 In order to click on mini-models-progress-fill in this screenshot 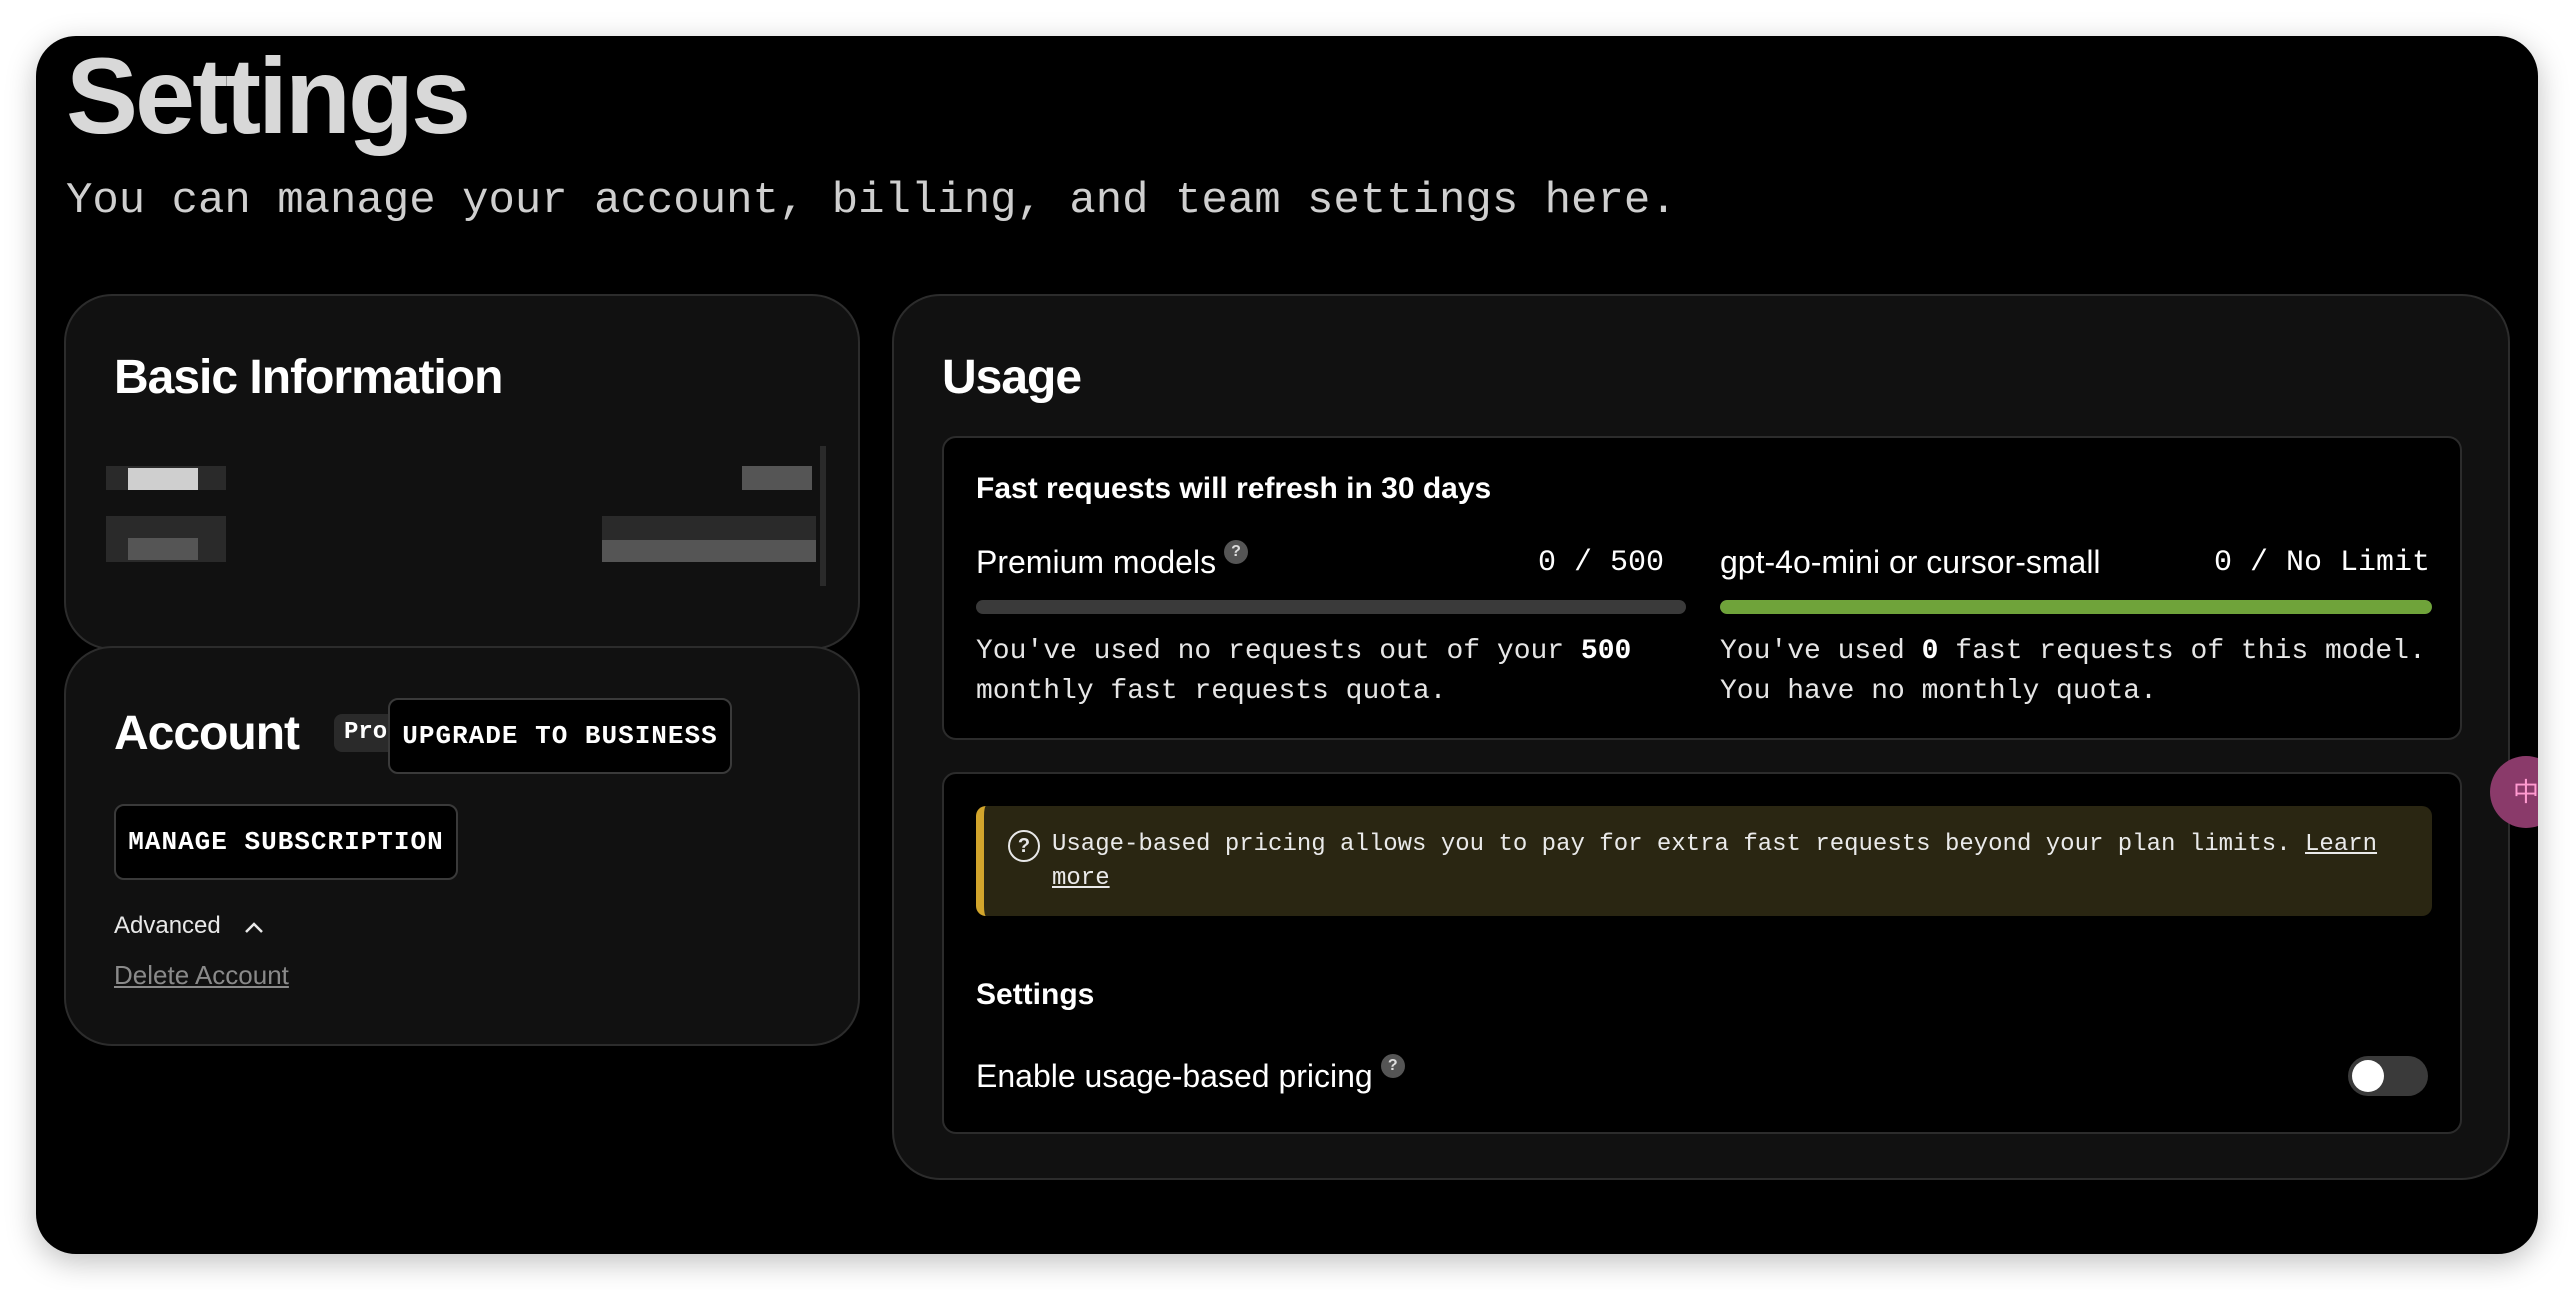, I will do `click(2076, 607)`.